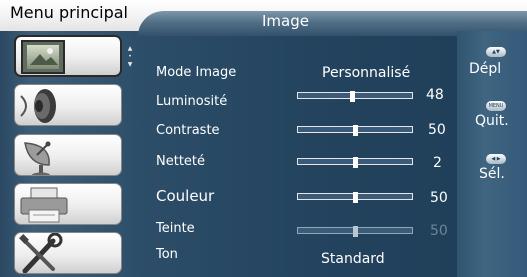  I want to click on sidebar-item-features, so click(68, 204).